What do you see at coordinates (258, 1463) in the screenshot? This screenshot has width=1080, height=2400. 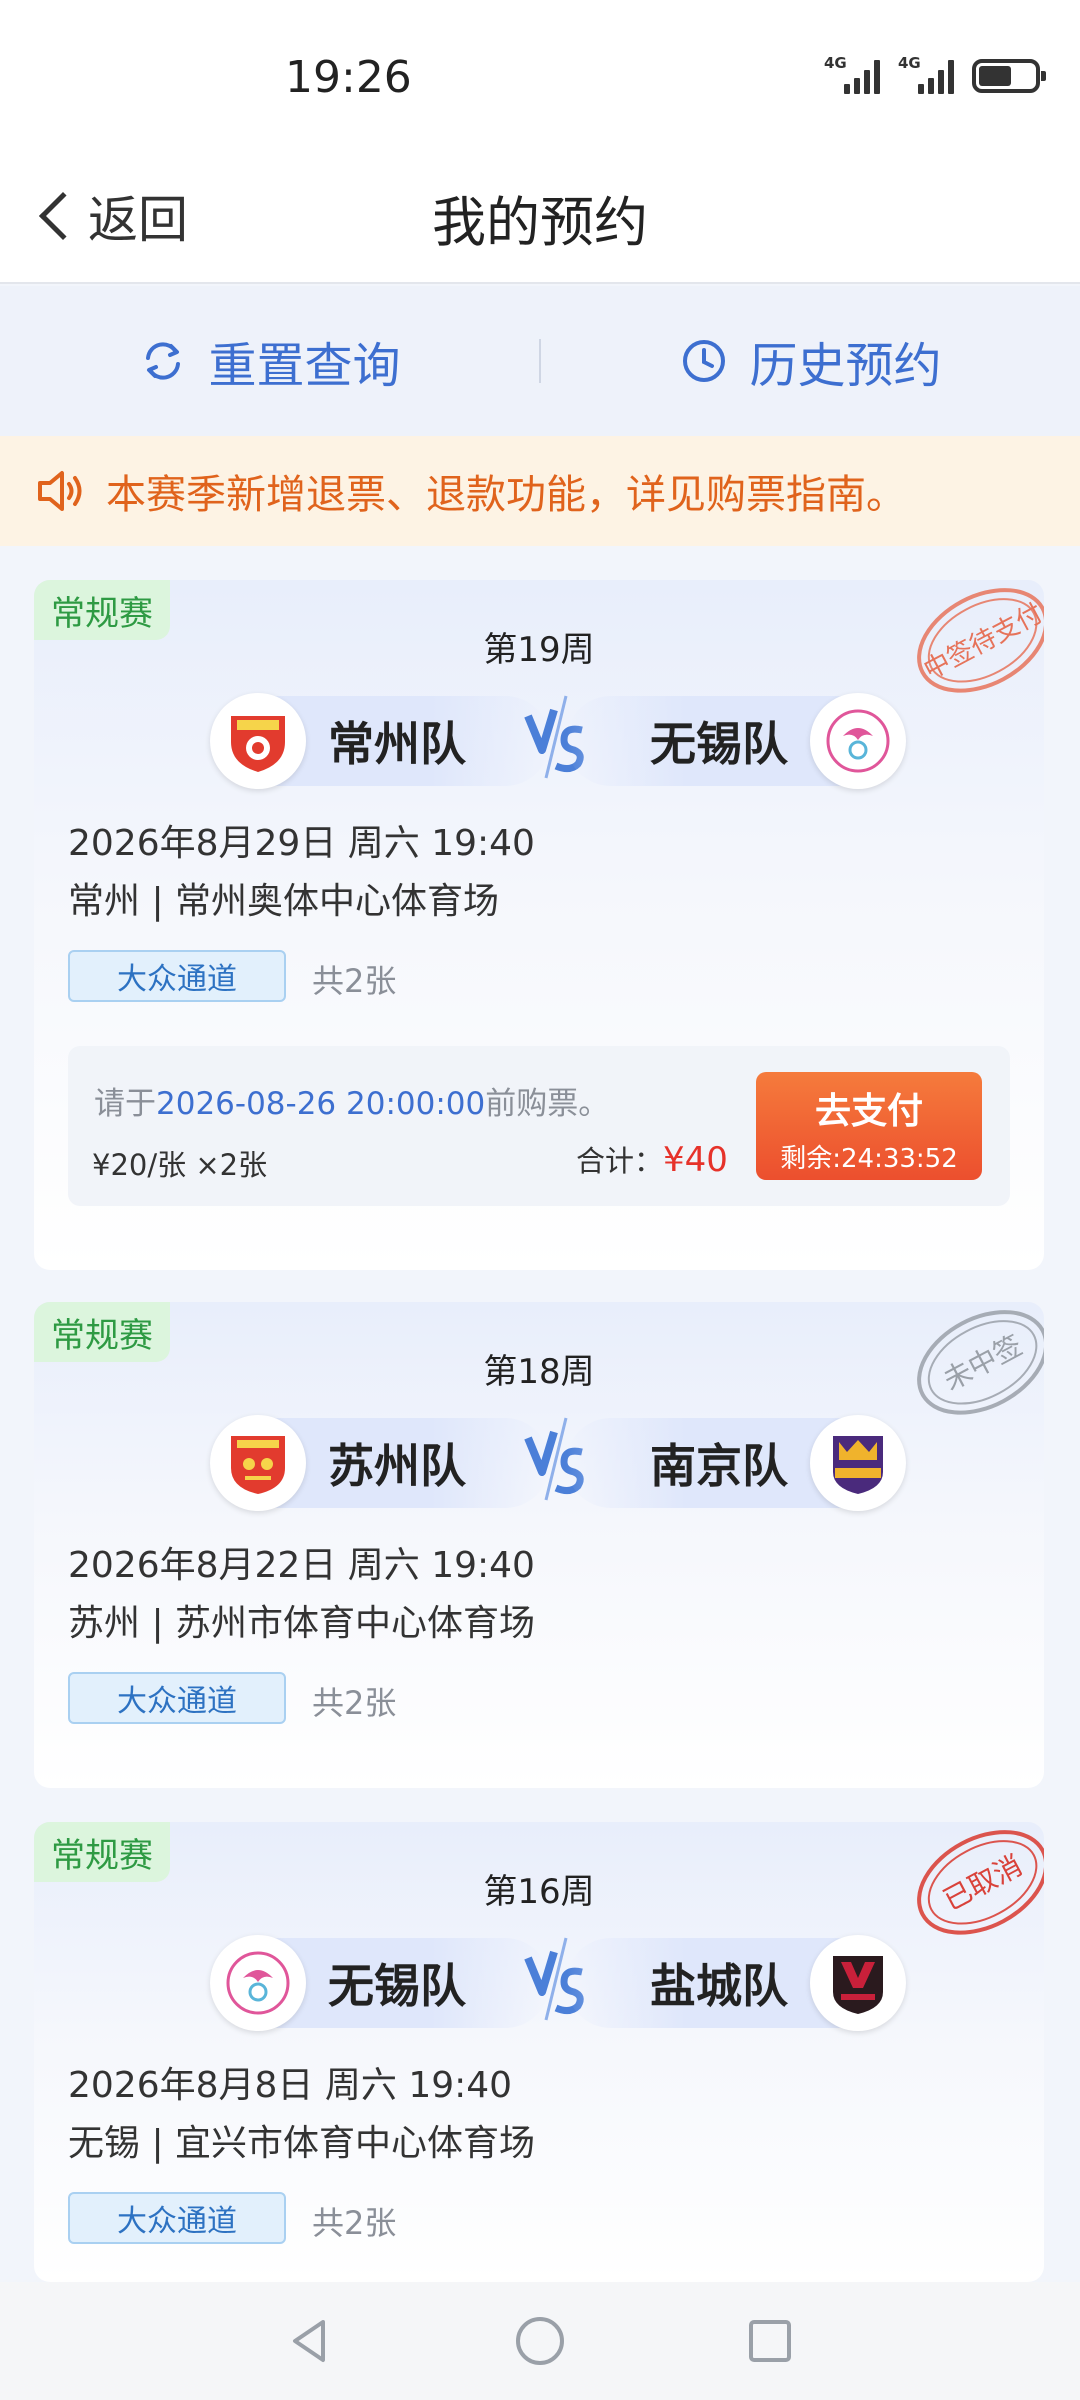 I see `suzhou-team-logo` at bounding box center [258, 1463].